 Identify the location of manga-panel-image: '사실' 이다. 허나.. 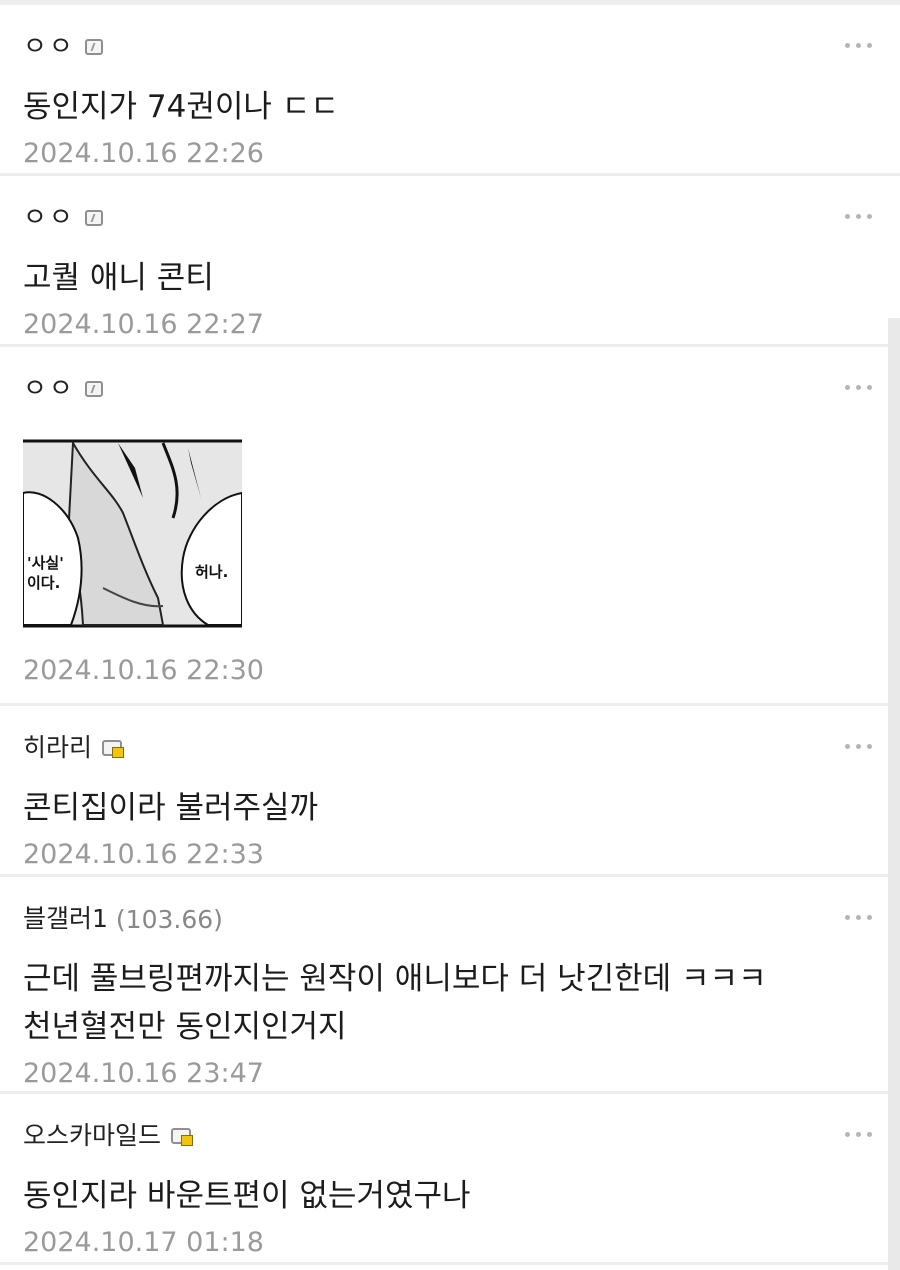
(132, 539).